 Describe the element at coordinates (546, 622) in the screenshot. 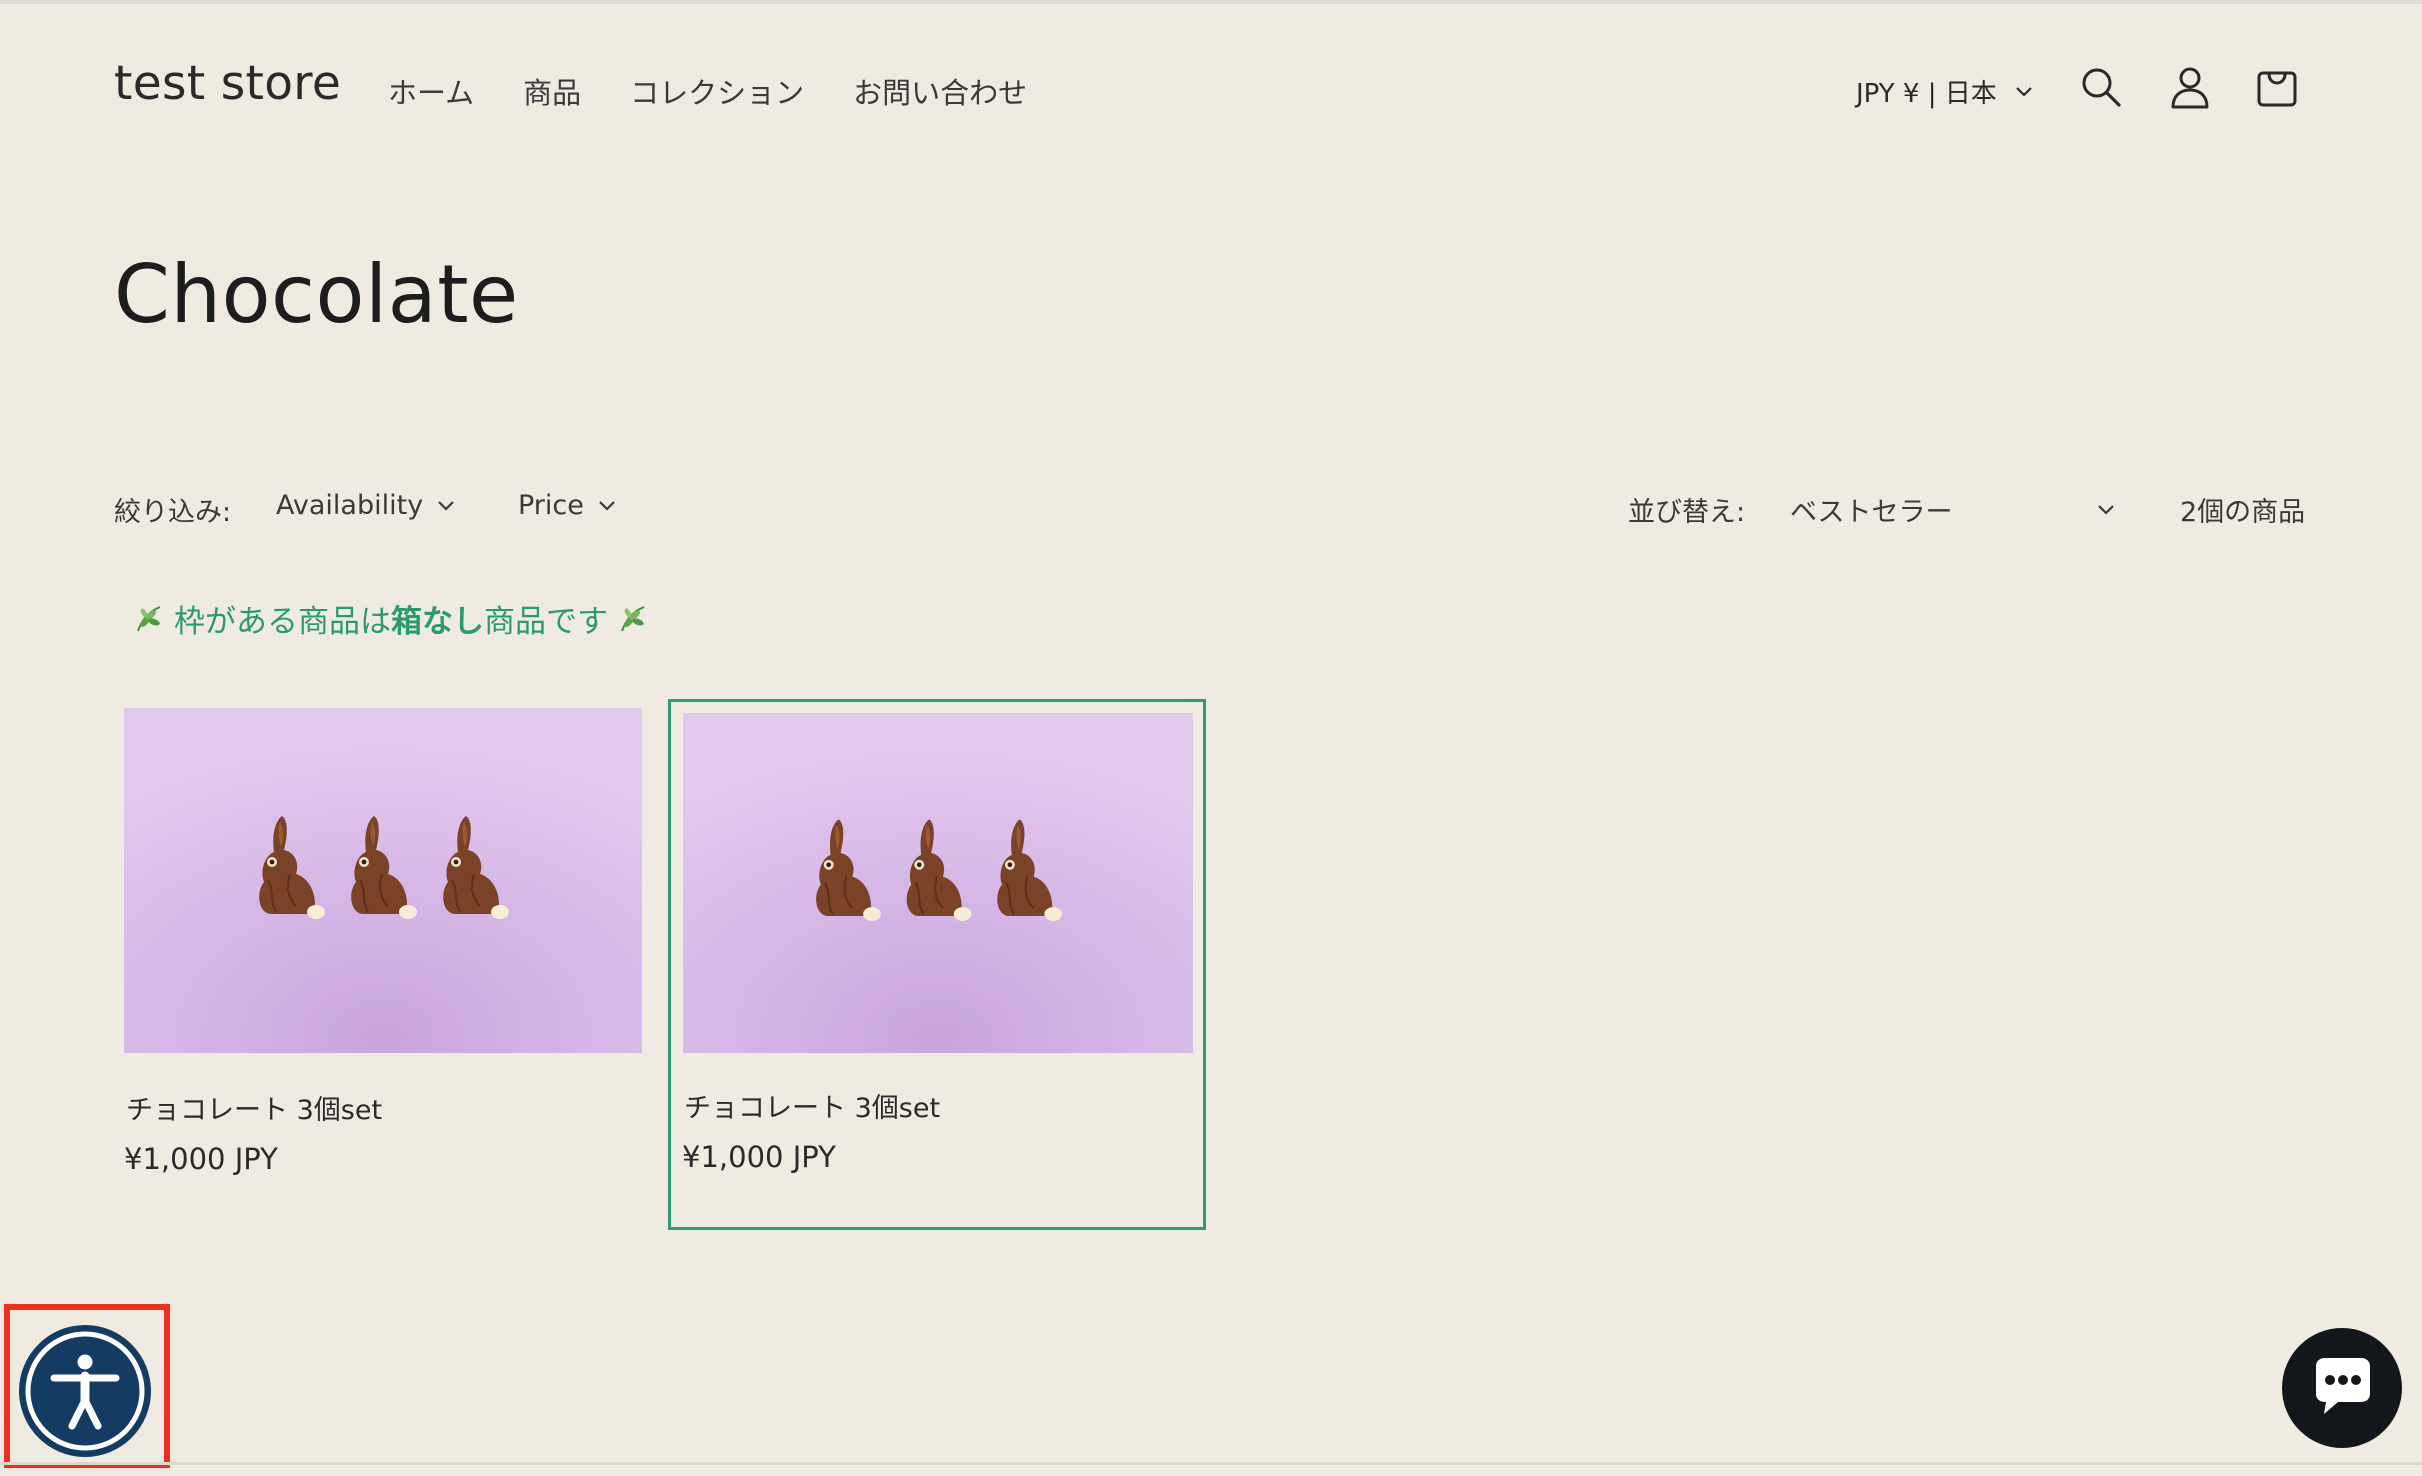

I see `notice-text-after: 商品です` at that location.